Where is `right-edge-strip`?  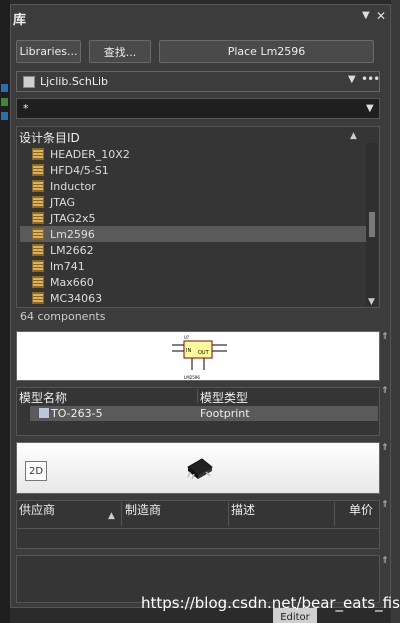 right-edge-strip is located at coordinates (395, 311).